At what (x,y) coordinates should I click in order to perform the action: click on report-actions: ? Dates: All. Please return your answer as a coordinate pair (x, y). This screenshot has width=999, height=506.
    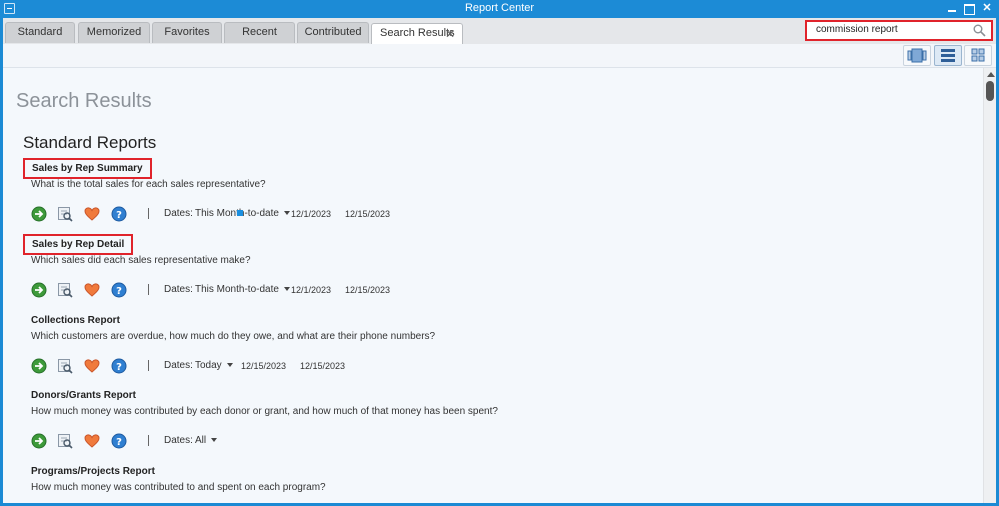
    Looking at the image, I should click on (471, 441).